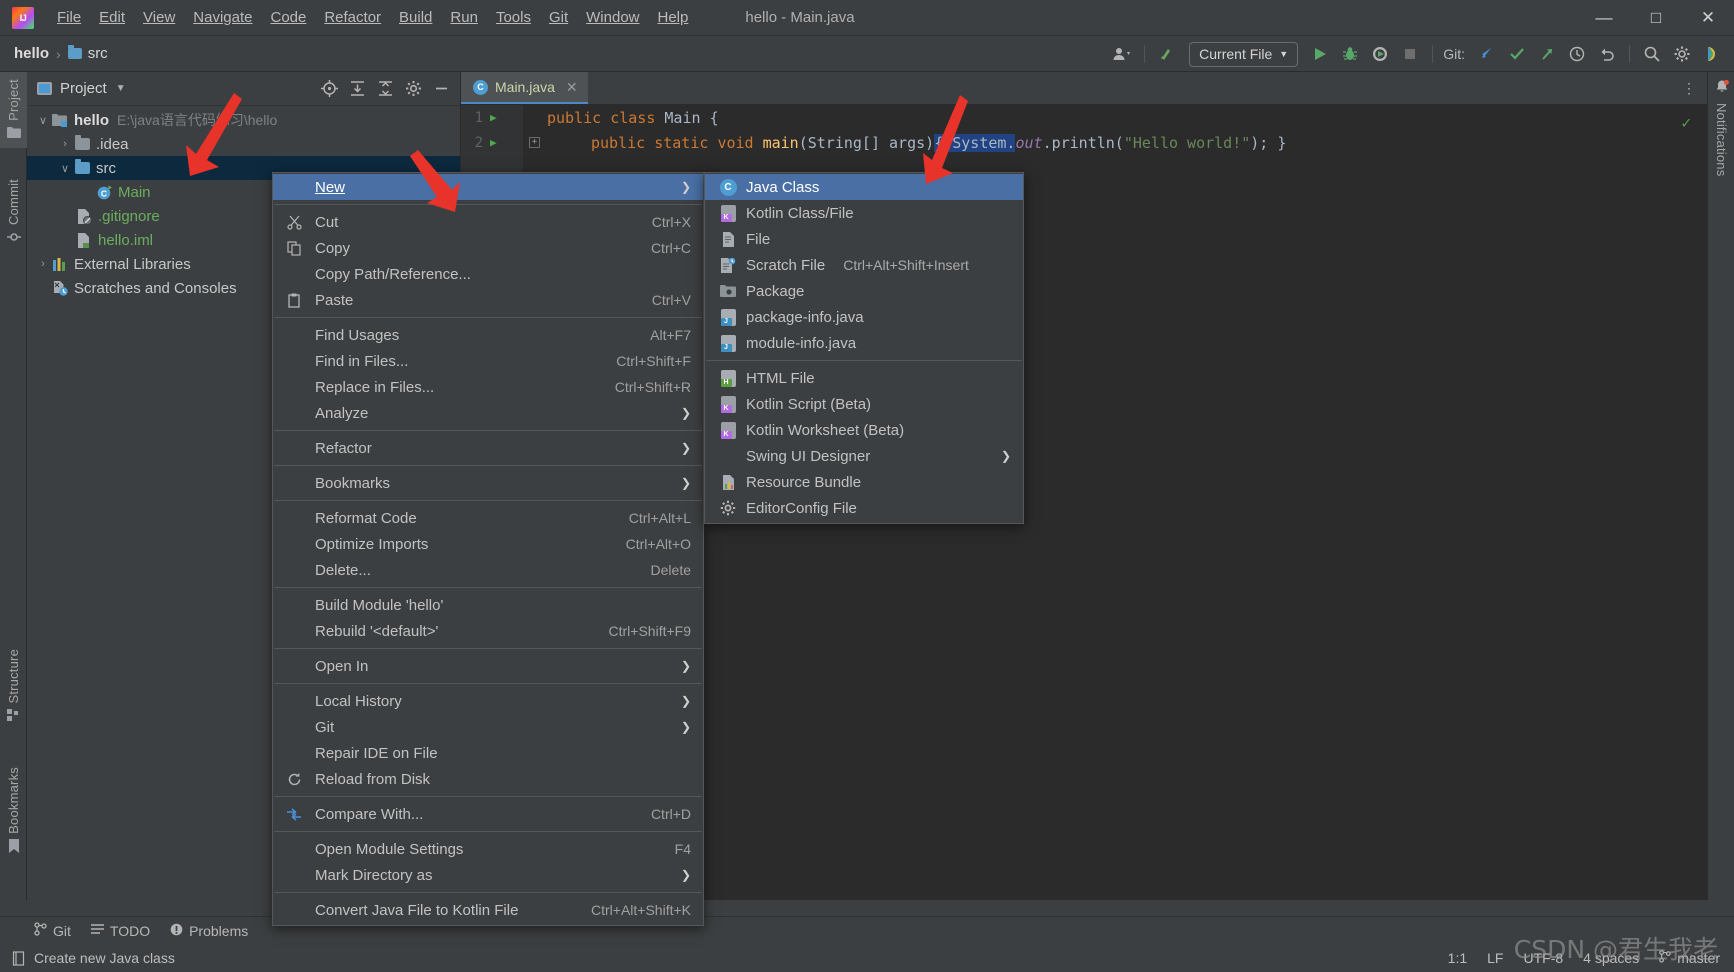 The height and width of the screenshot is (972, 1734). I want to click on sidebar-item-notifications: Notifications, so click(1721, 127).